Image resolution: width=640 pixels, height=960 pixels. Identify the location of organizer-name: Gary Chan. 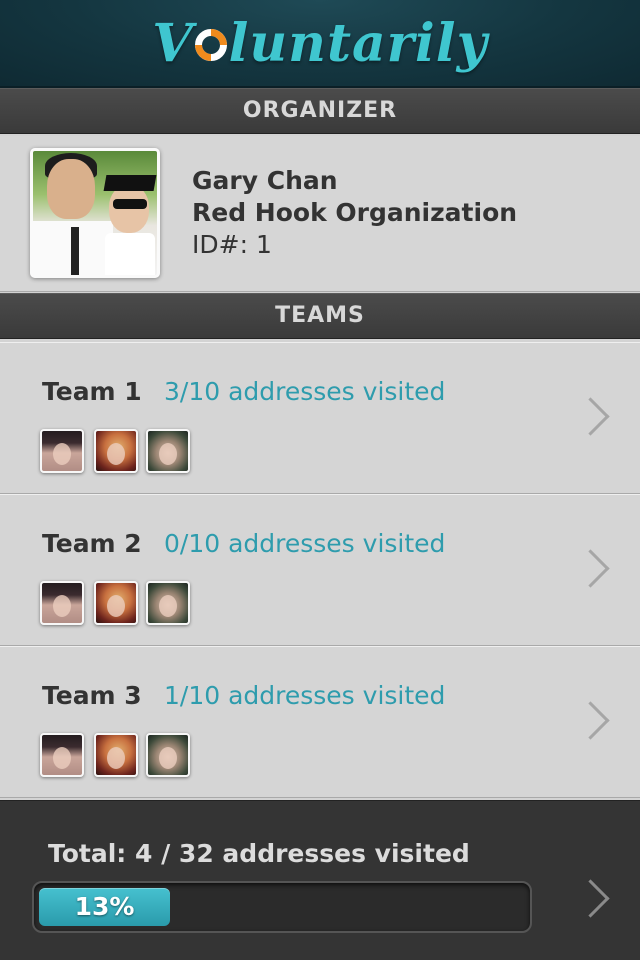
(265, 180).